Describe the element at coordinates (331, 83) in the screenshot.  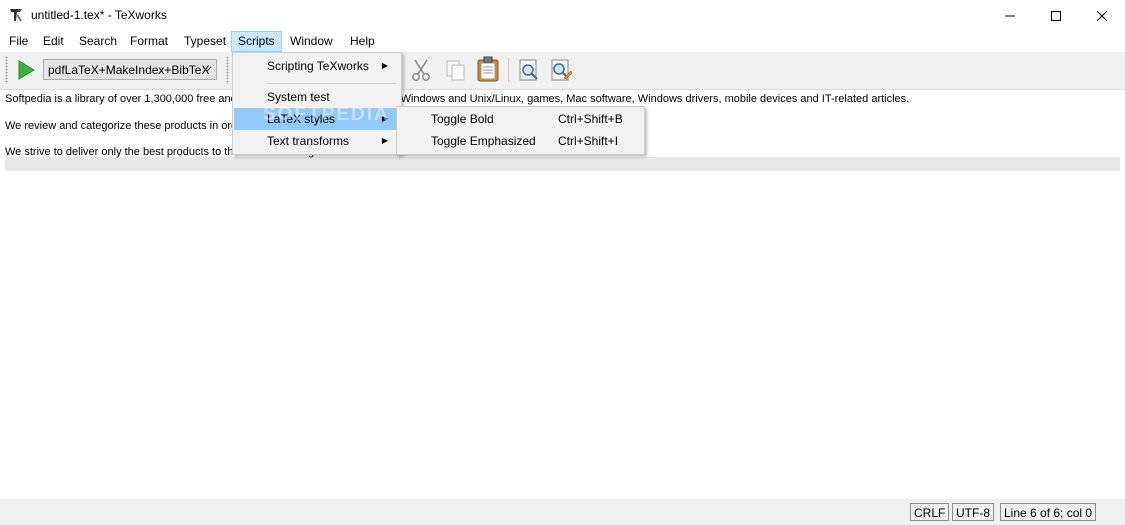
I see `menu-separator` at that location.